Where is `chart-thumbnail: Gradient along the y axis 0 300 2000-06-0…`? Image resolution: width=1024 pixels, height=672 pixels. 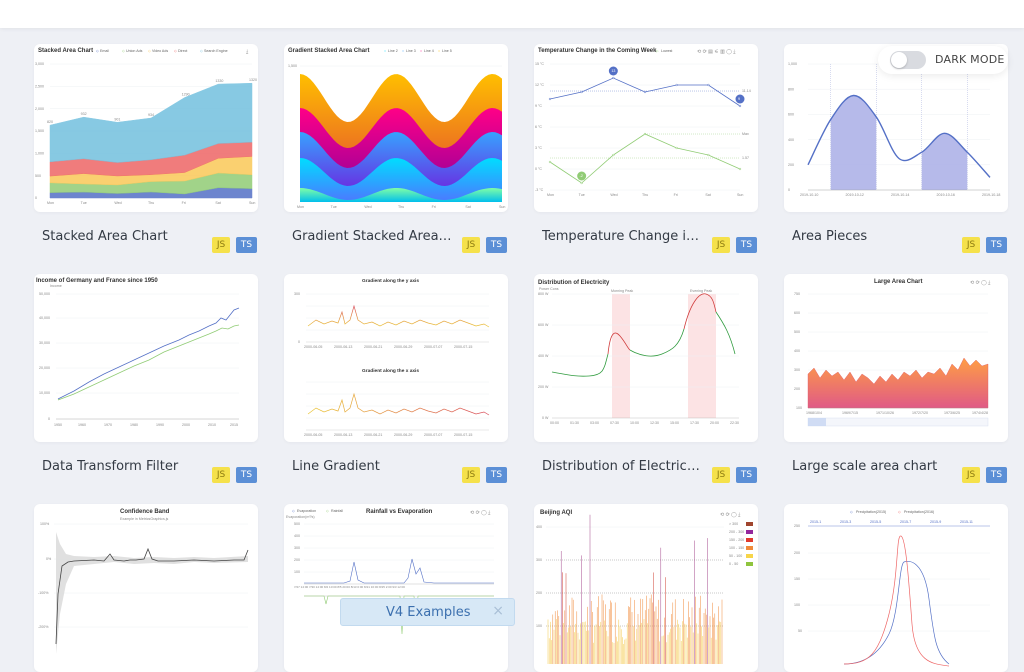 chart-thumbnail: Gradient along the y axis 0 300 2000-06-0… is located at coordinates (396, 358).